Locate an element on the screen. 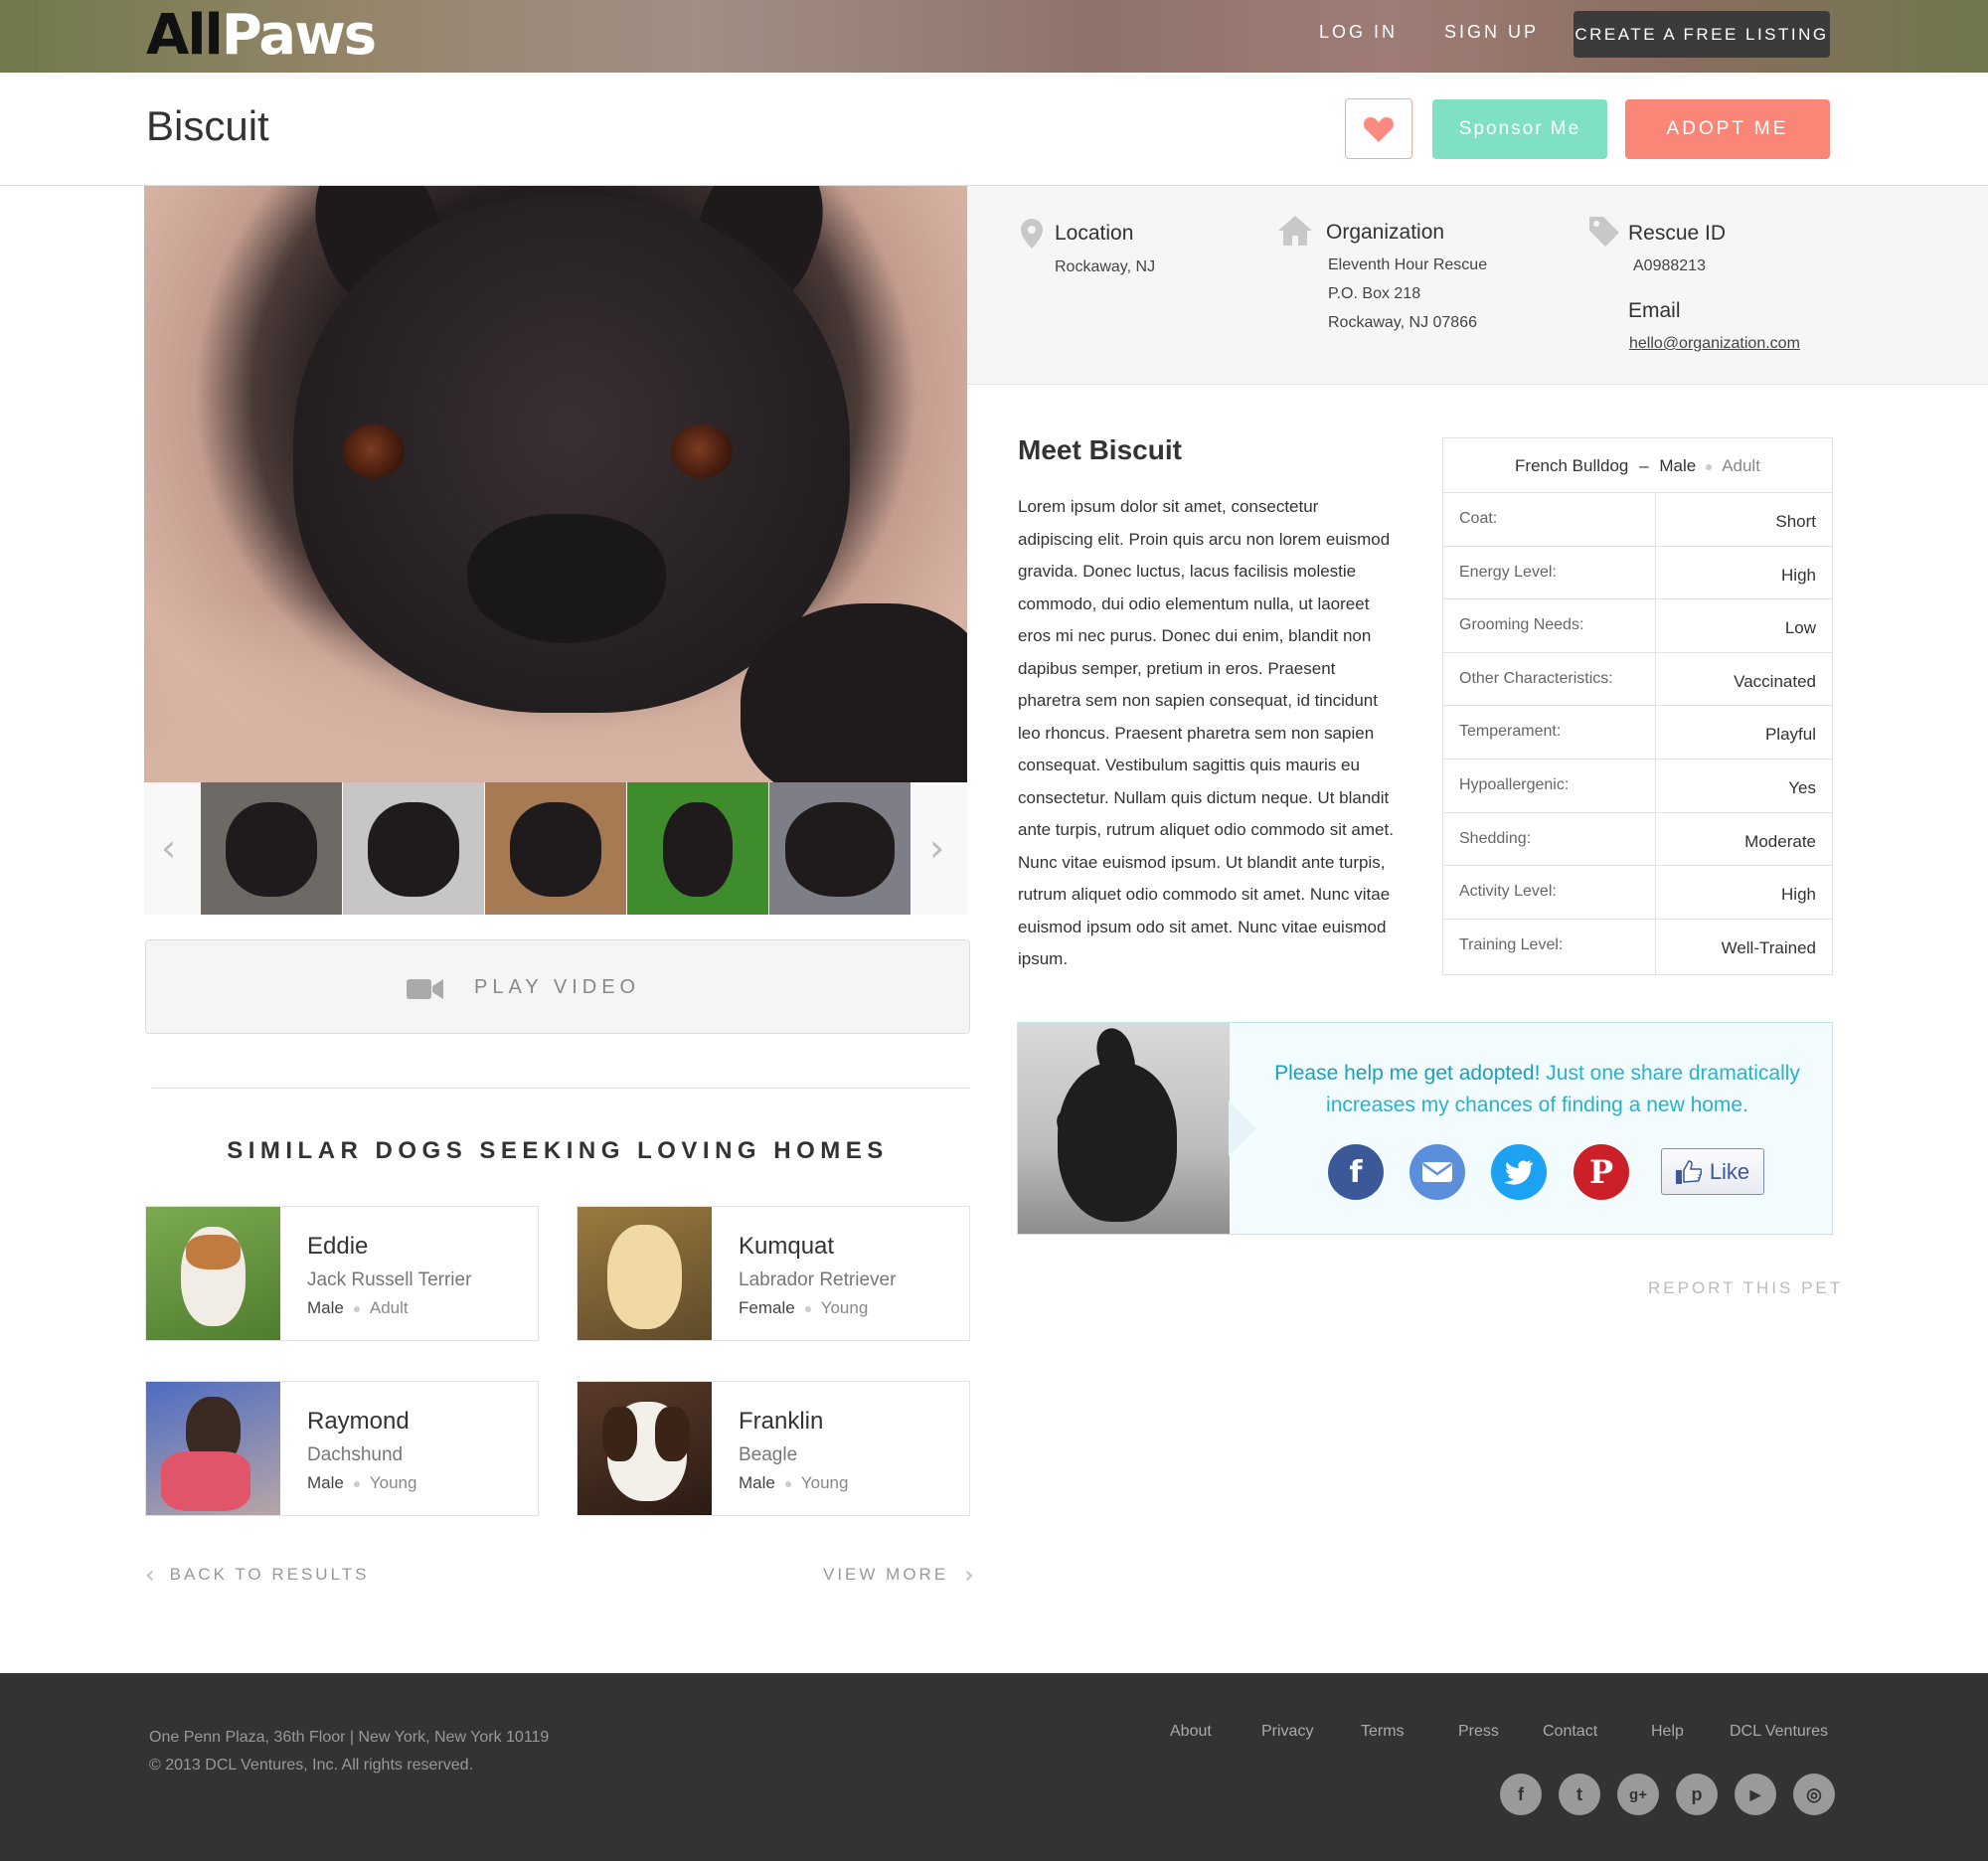 Image resolution: width=1988 pixels, height=1861 pixels. twitter-bird-icon is located at coordinates (1518, 1172).